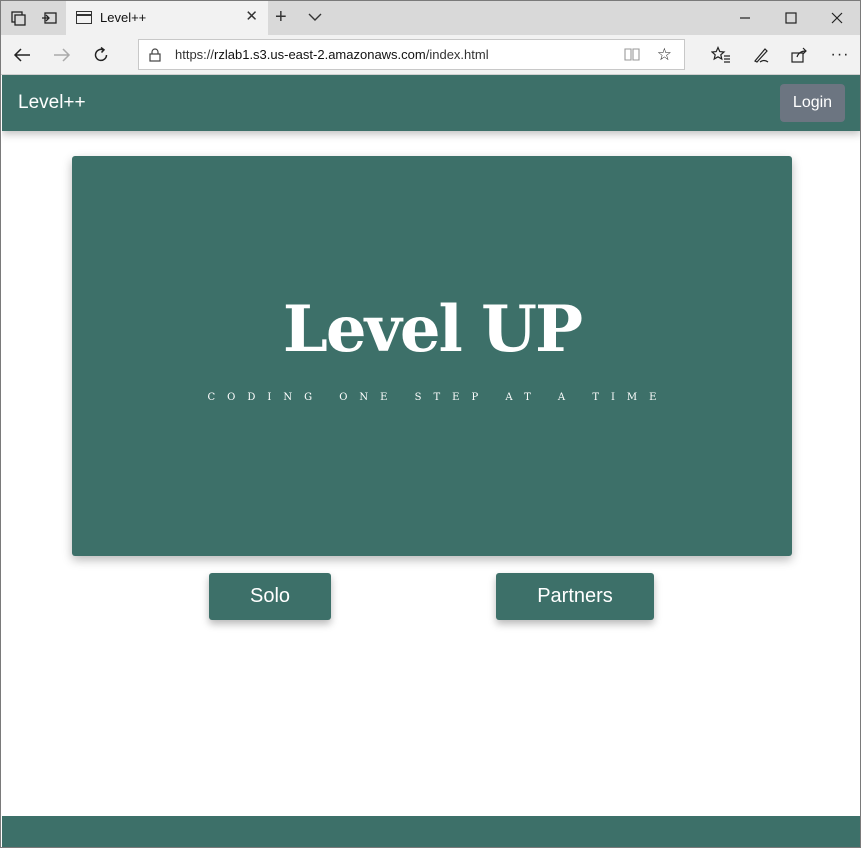 The image size is (861, 848). What do you see at coordinates (745, 18) in the screenshot?
I see `minimize-icon` at bounding box center [745, 18].